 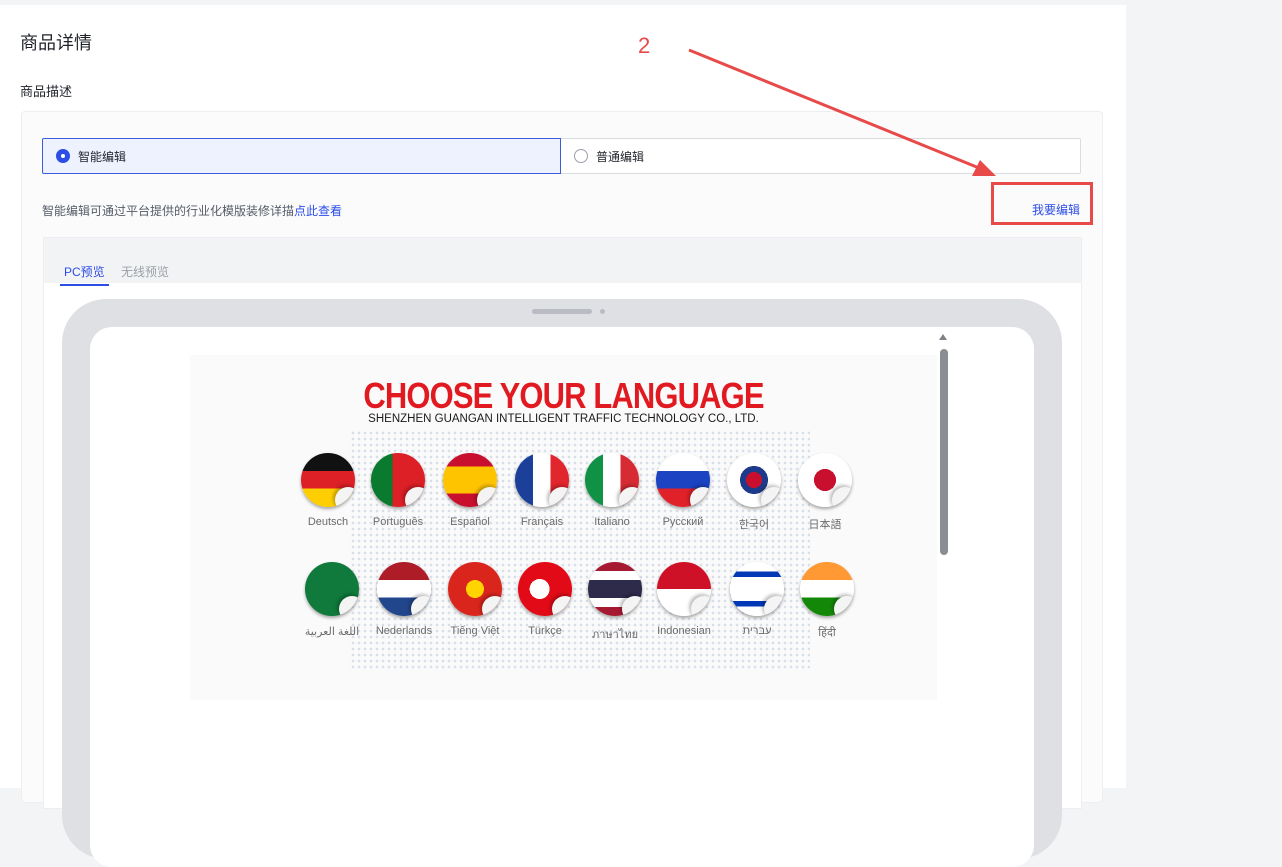 What do you see at coordinates (1042, 203) in the screenshot?
I see `annotation-highlight-box` at bounding box center [1042, 203].